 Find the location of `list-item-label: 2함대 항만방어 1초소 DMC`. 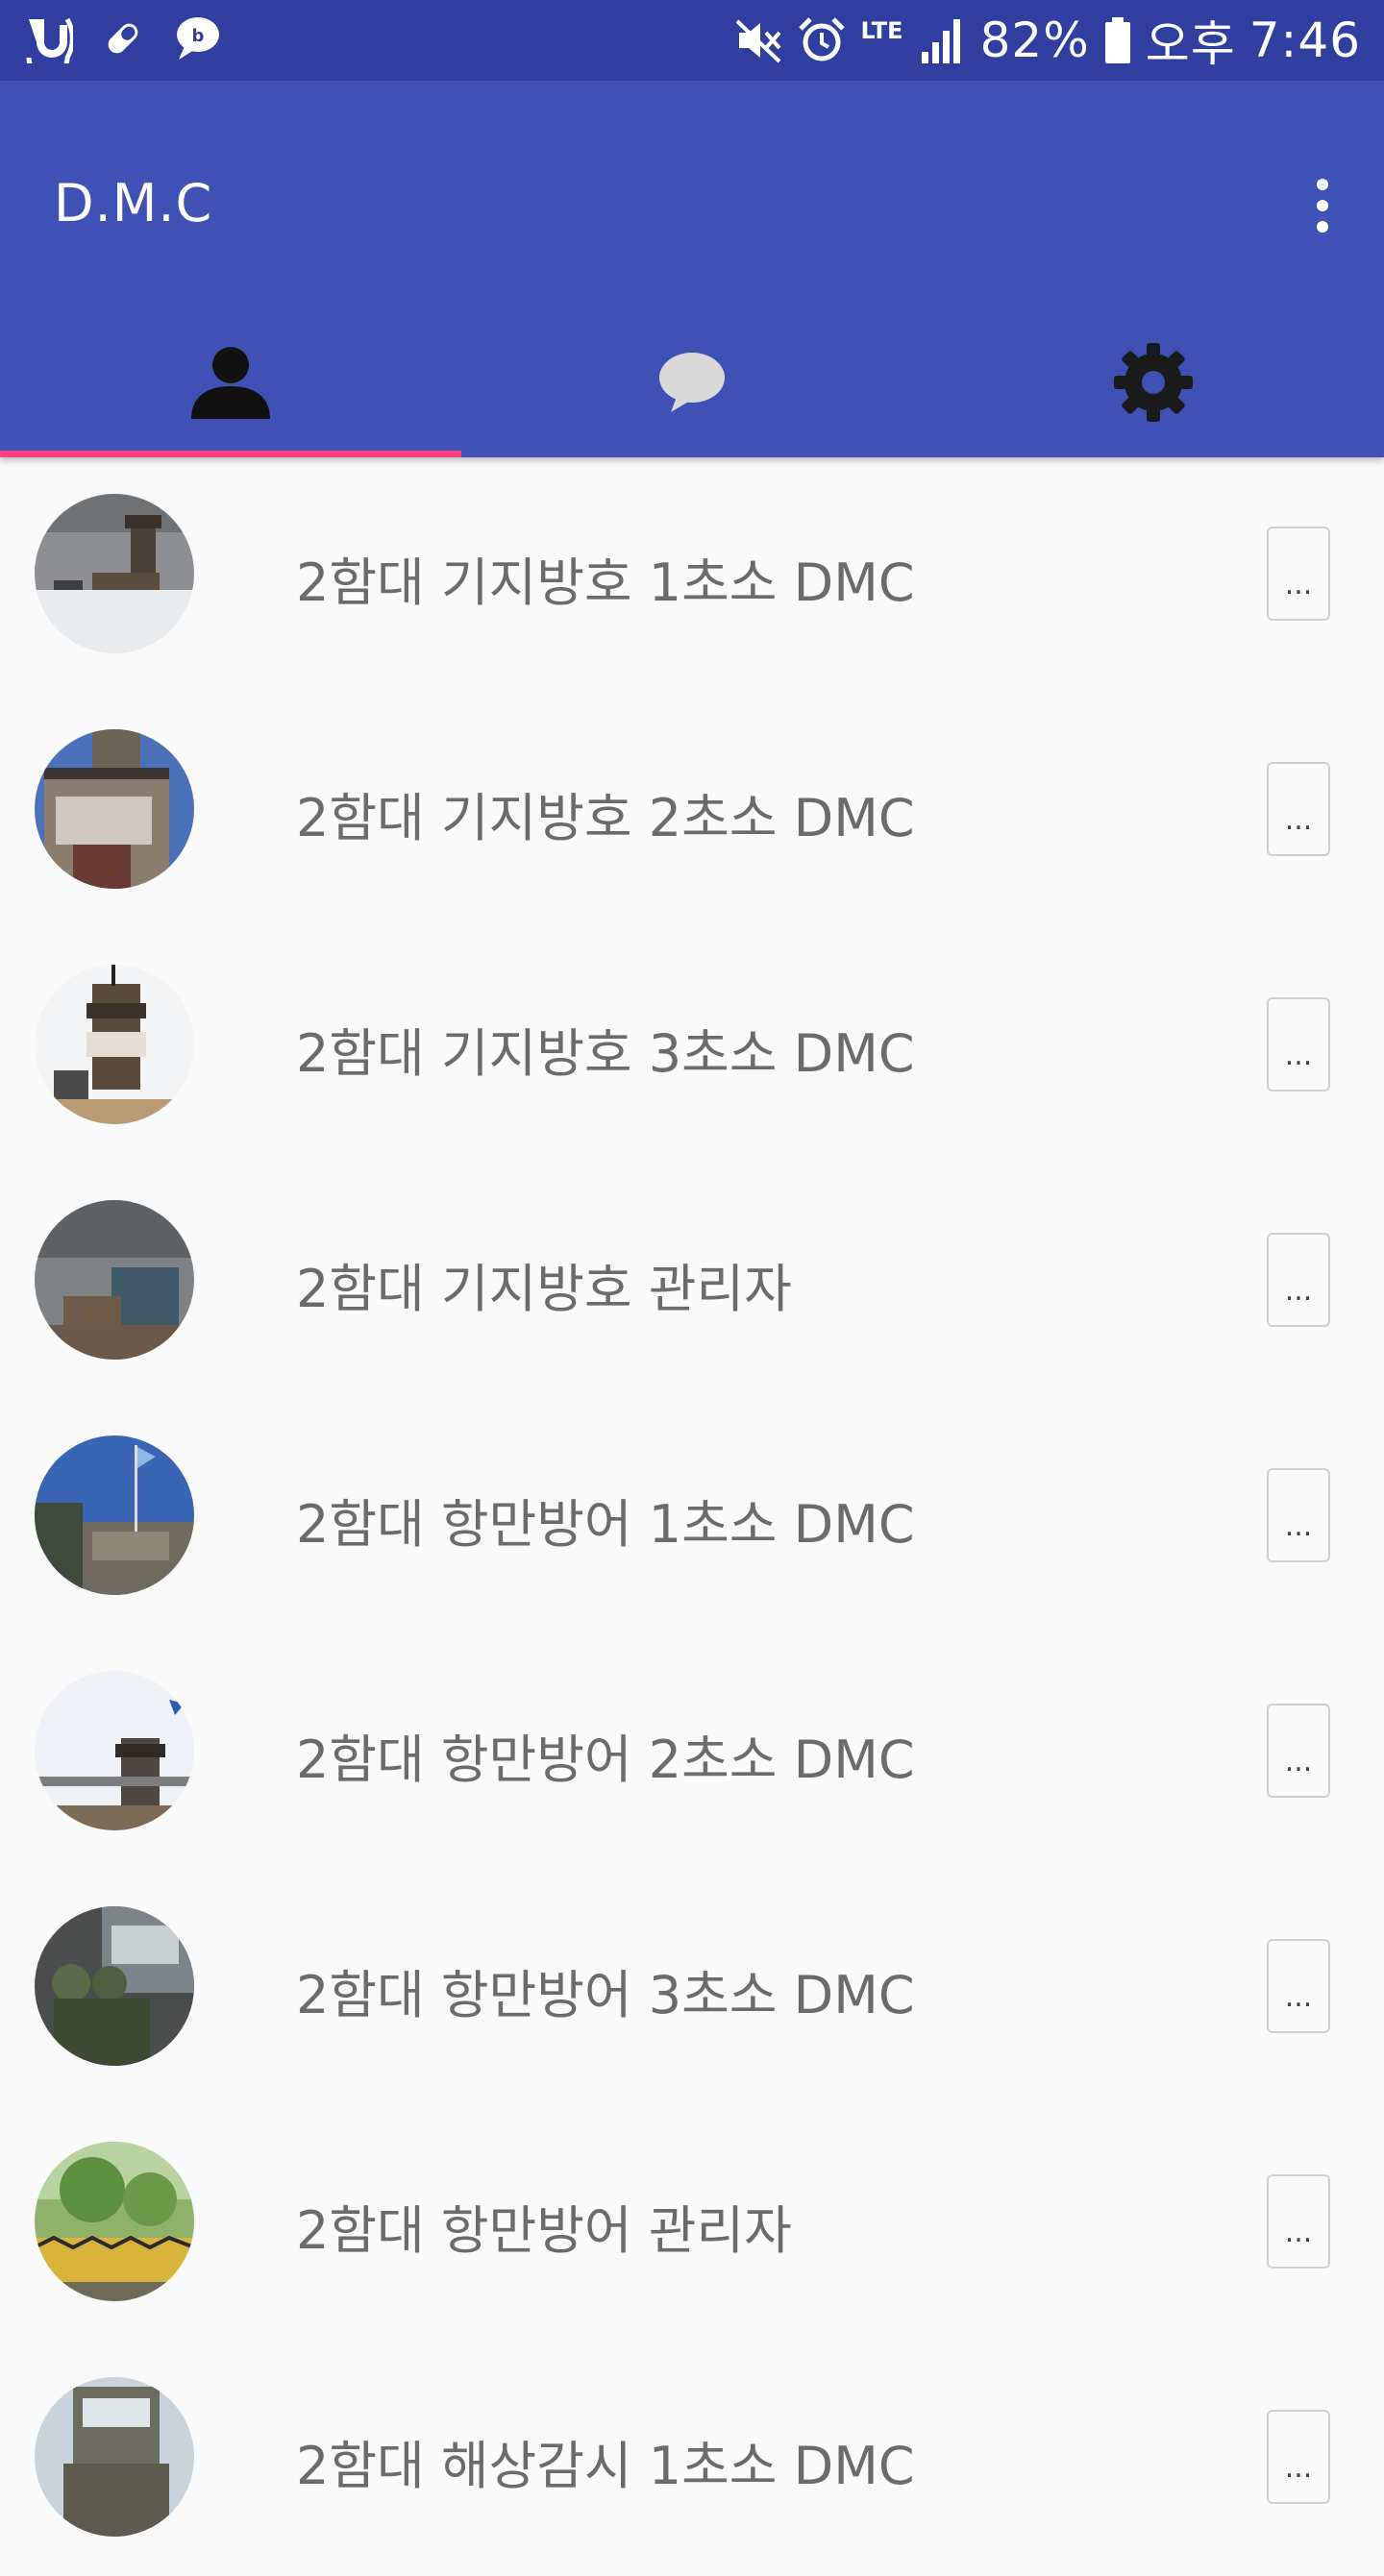

list-item-label: 2함대 항만방어 1초소 DMC is located at coordinates (605, 1524).